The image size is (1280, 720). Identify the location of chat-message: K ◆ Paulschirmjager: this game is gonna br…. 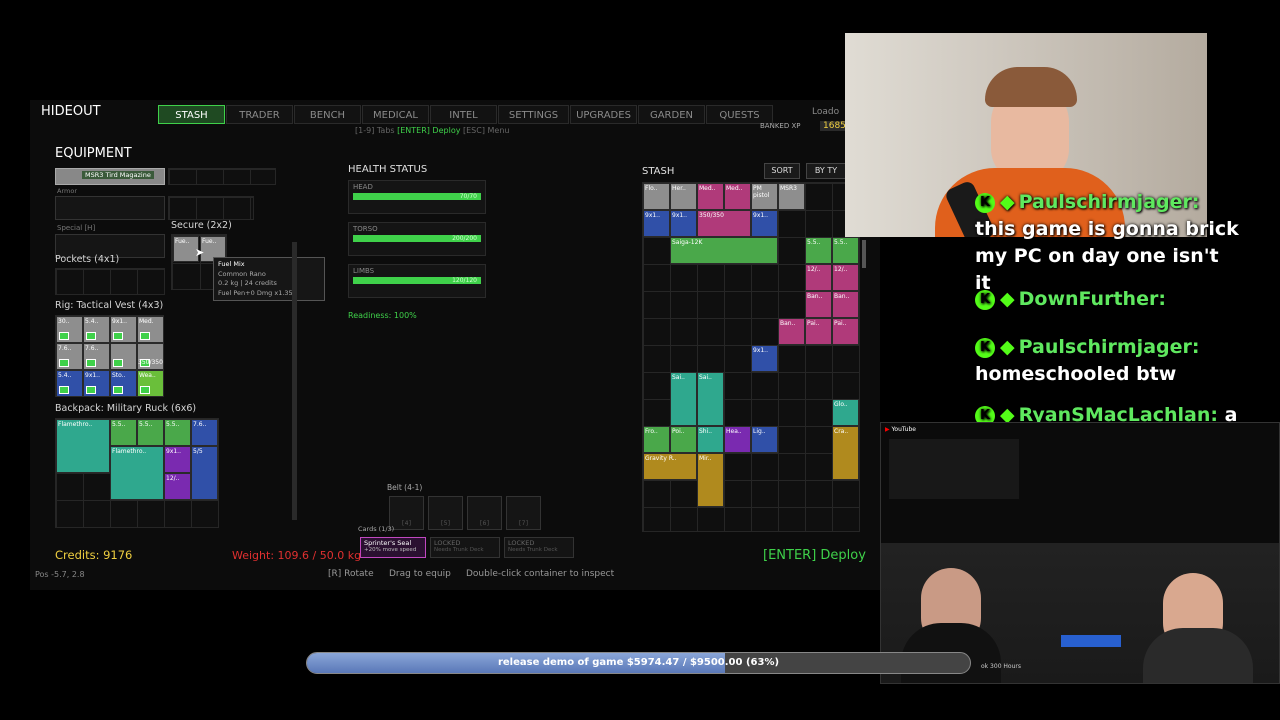
(1107, 243).